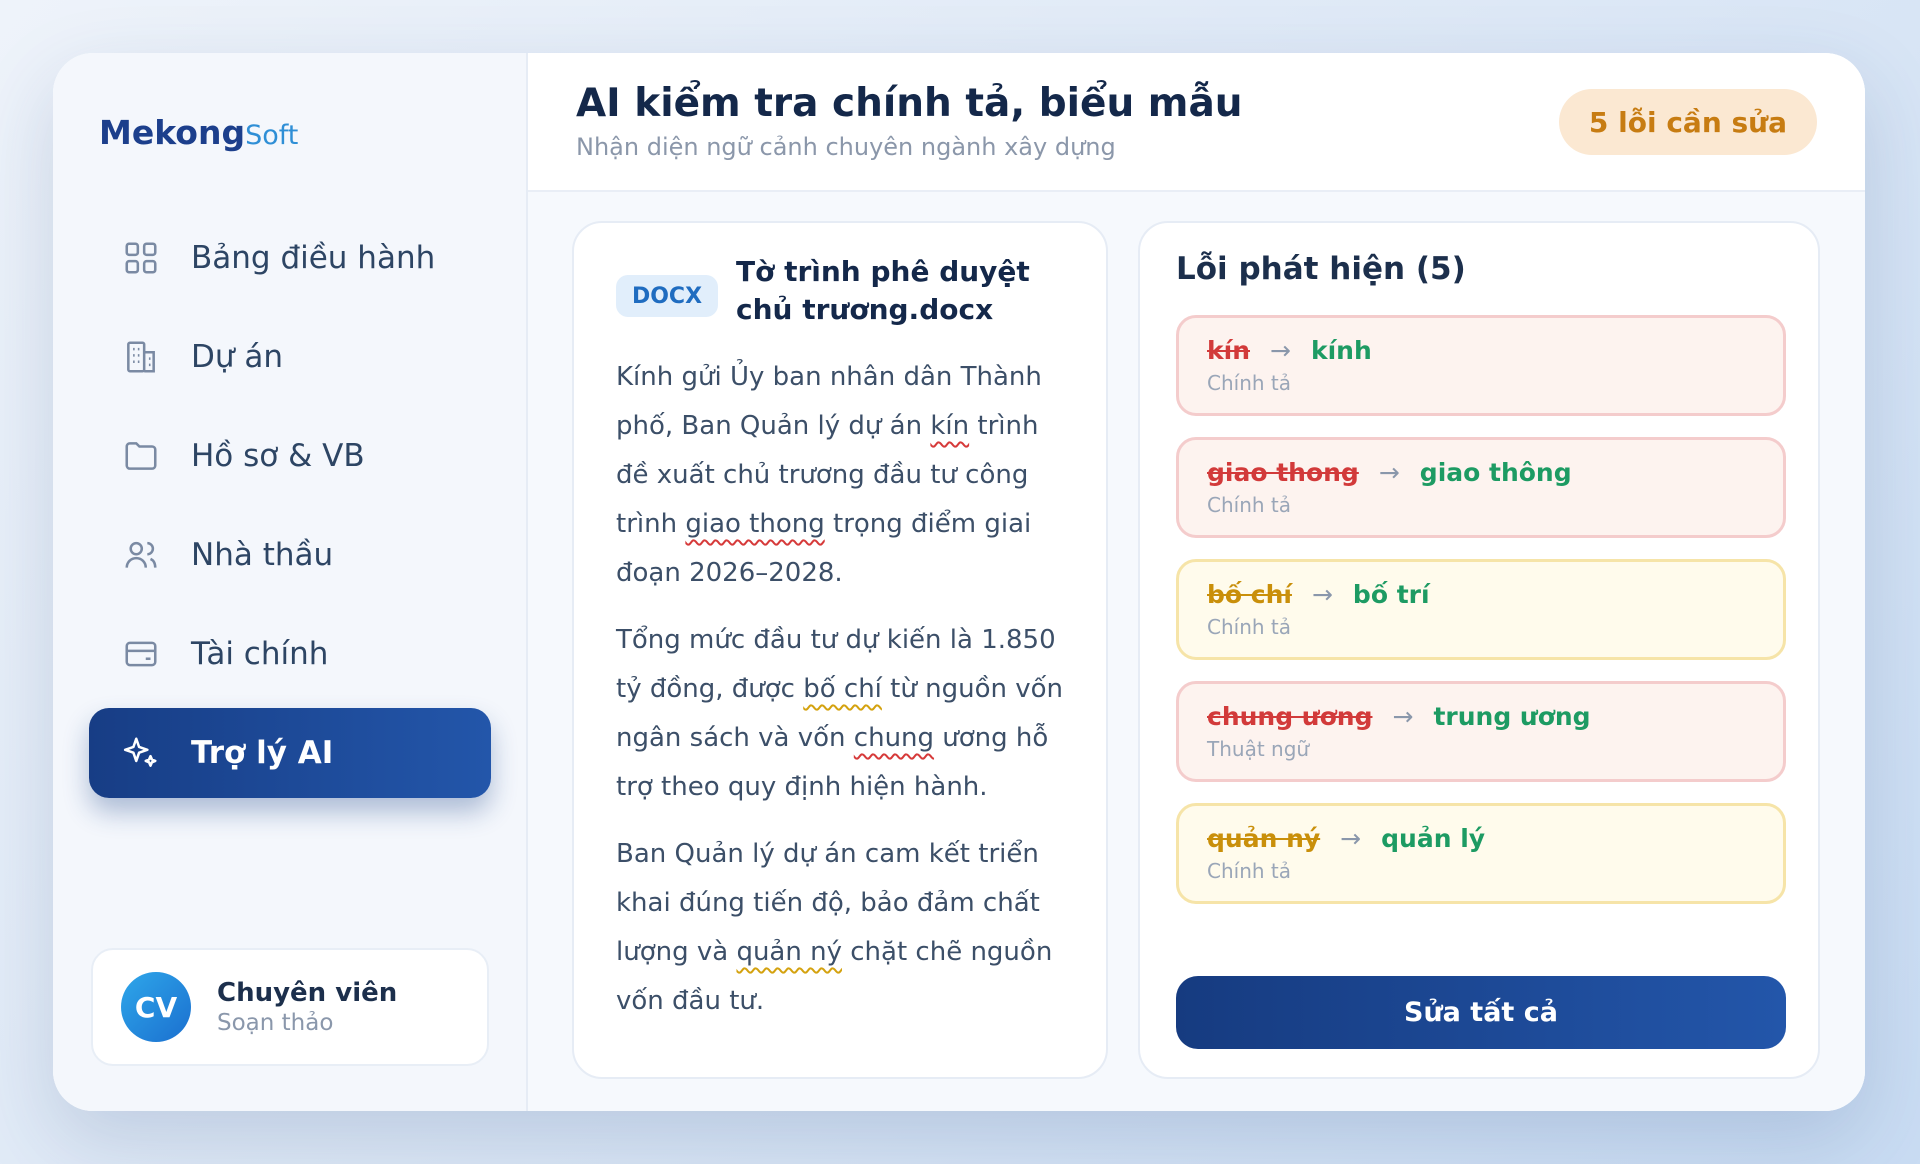 The image size is (1920, 1164). Describe the element at coordinates (1249, 594) in the screenshot. I see `wrong-text: bố chí` at that location.